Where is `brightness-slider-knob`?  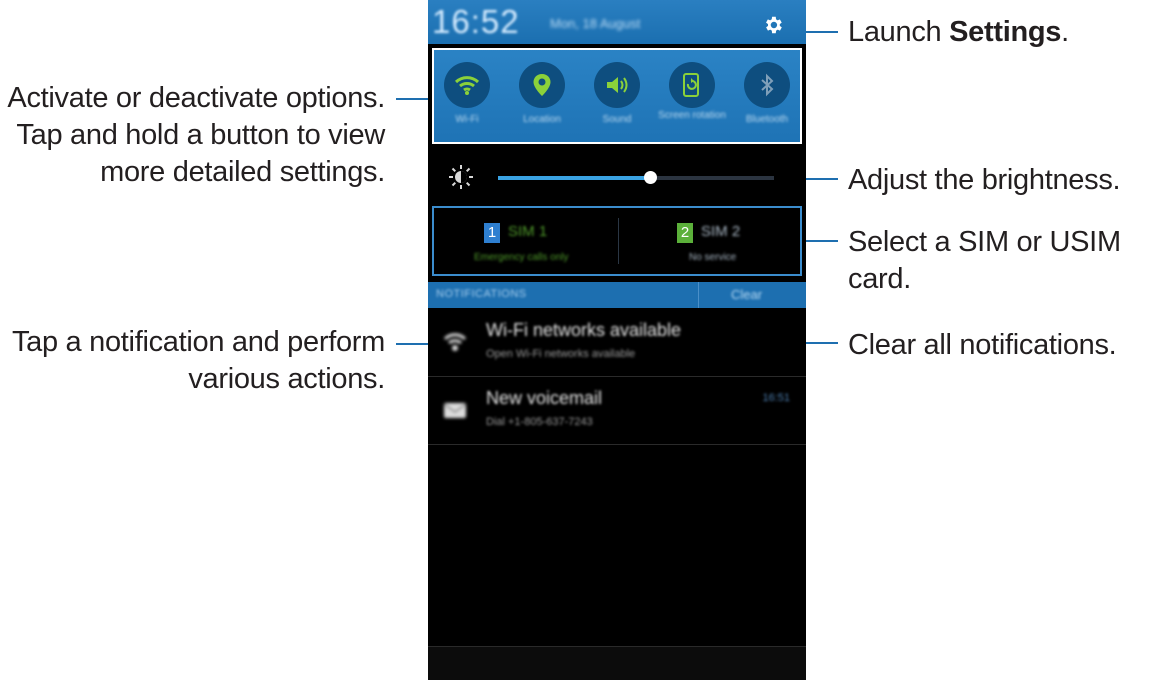 brightness-slider-knob is located at coordinates (650, 177).